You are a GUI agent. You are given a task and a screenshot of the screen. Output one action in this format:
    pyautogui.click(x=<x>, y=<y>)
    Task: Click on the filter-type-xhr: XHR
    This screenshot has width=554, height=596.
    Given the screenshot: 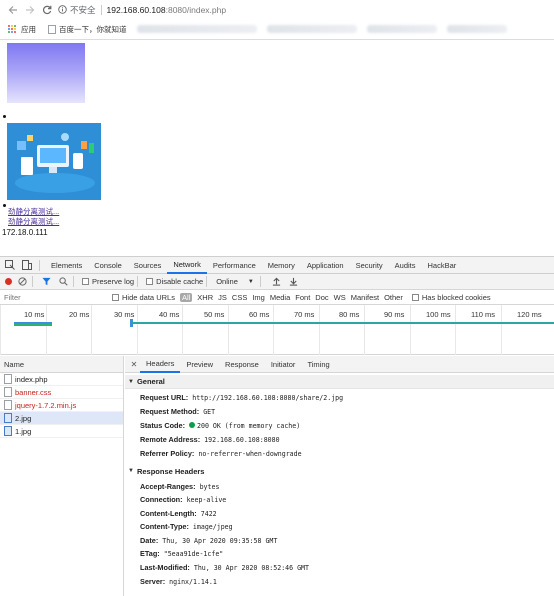 What is the action you would take?
    pyautogui.click(x=205, y=297)
    